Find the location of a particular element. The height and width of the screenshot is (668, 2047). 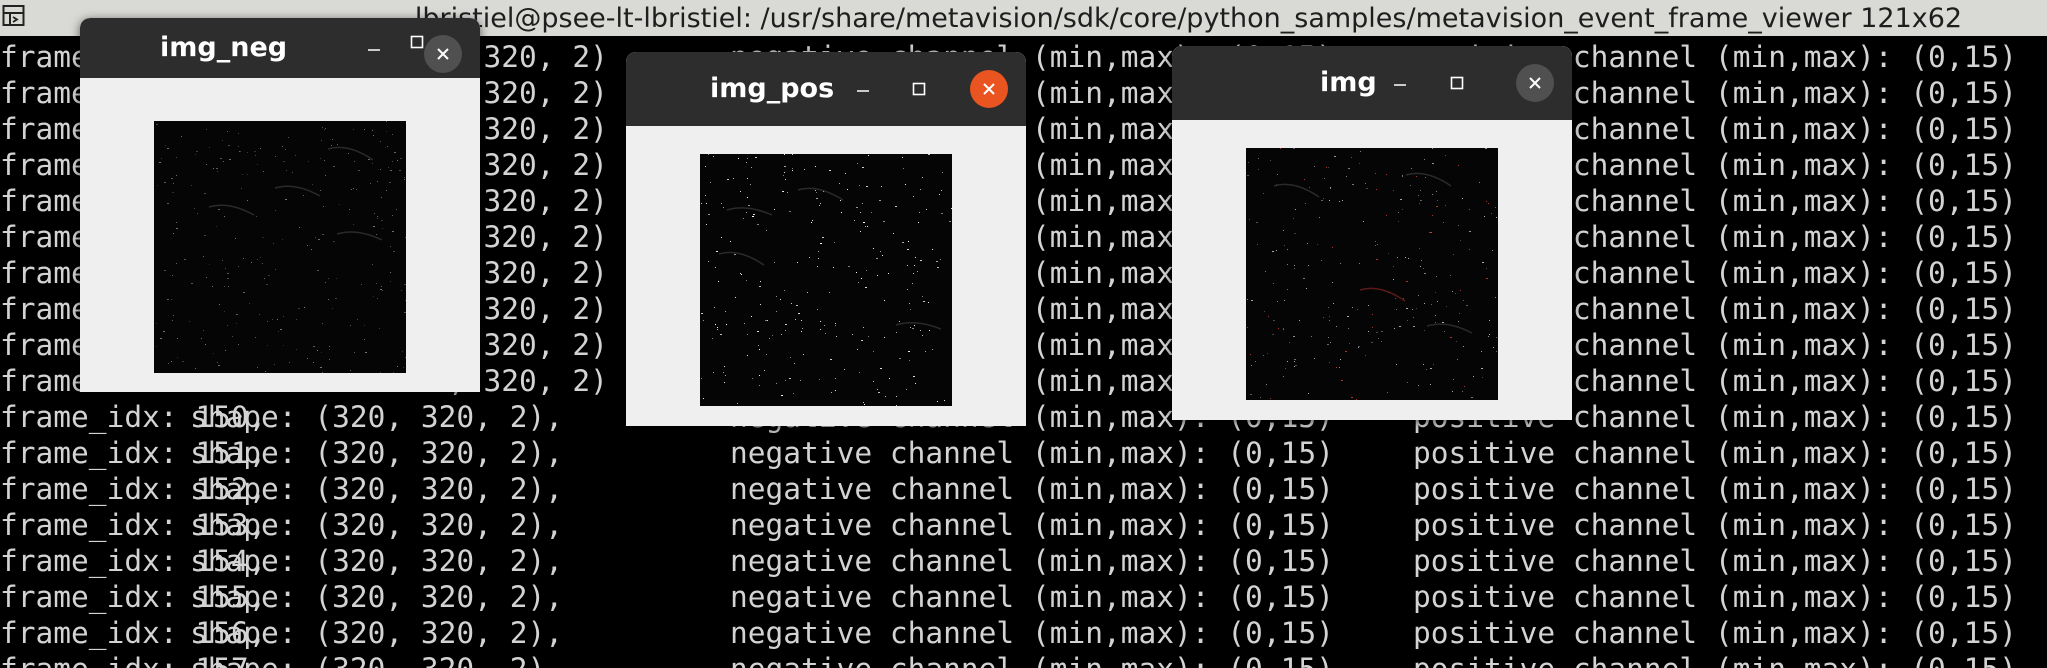

negative-channel-text: negative channel (min,max): (0,15) is located at coordinates (1032, 525).